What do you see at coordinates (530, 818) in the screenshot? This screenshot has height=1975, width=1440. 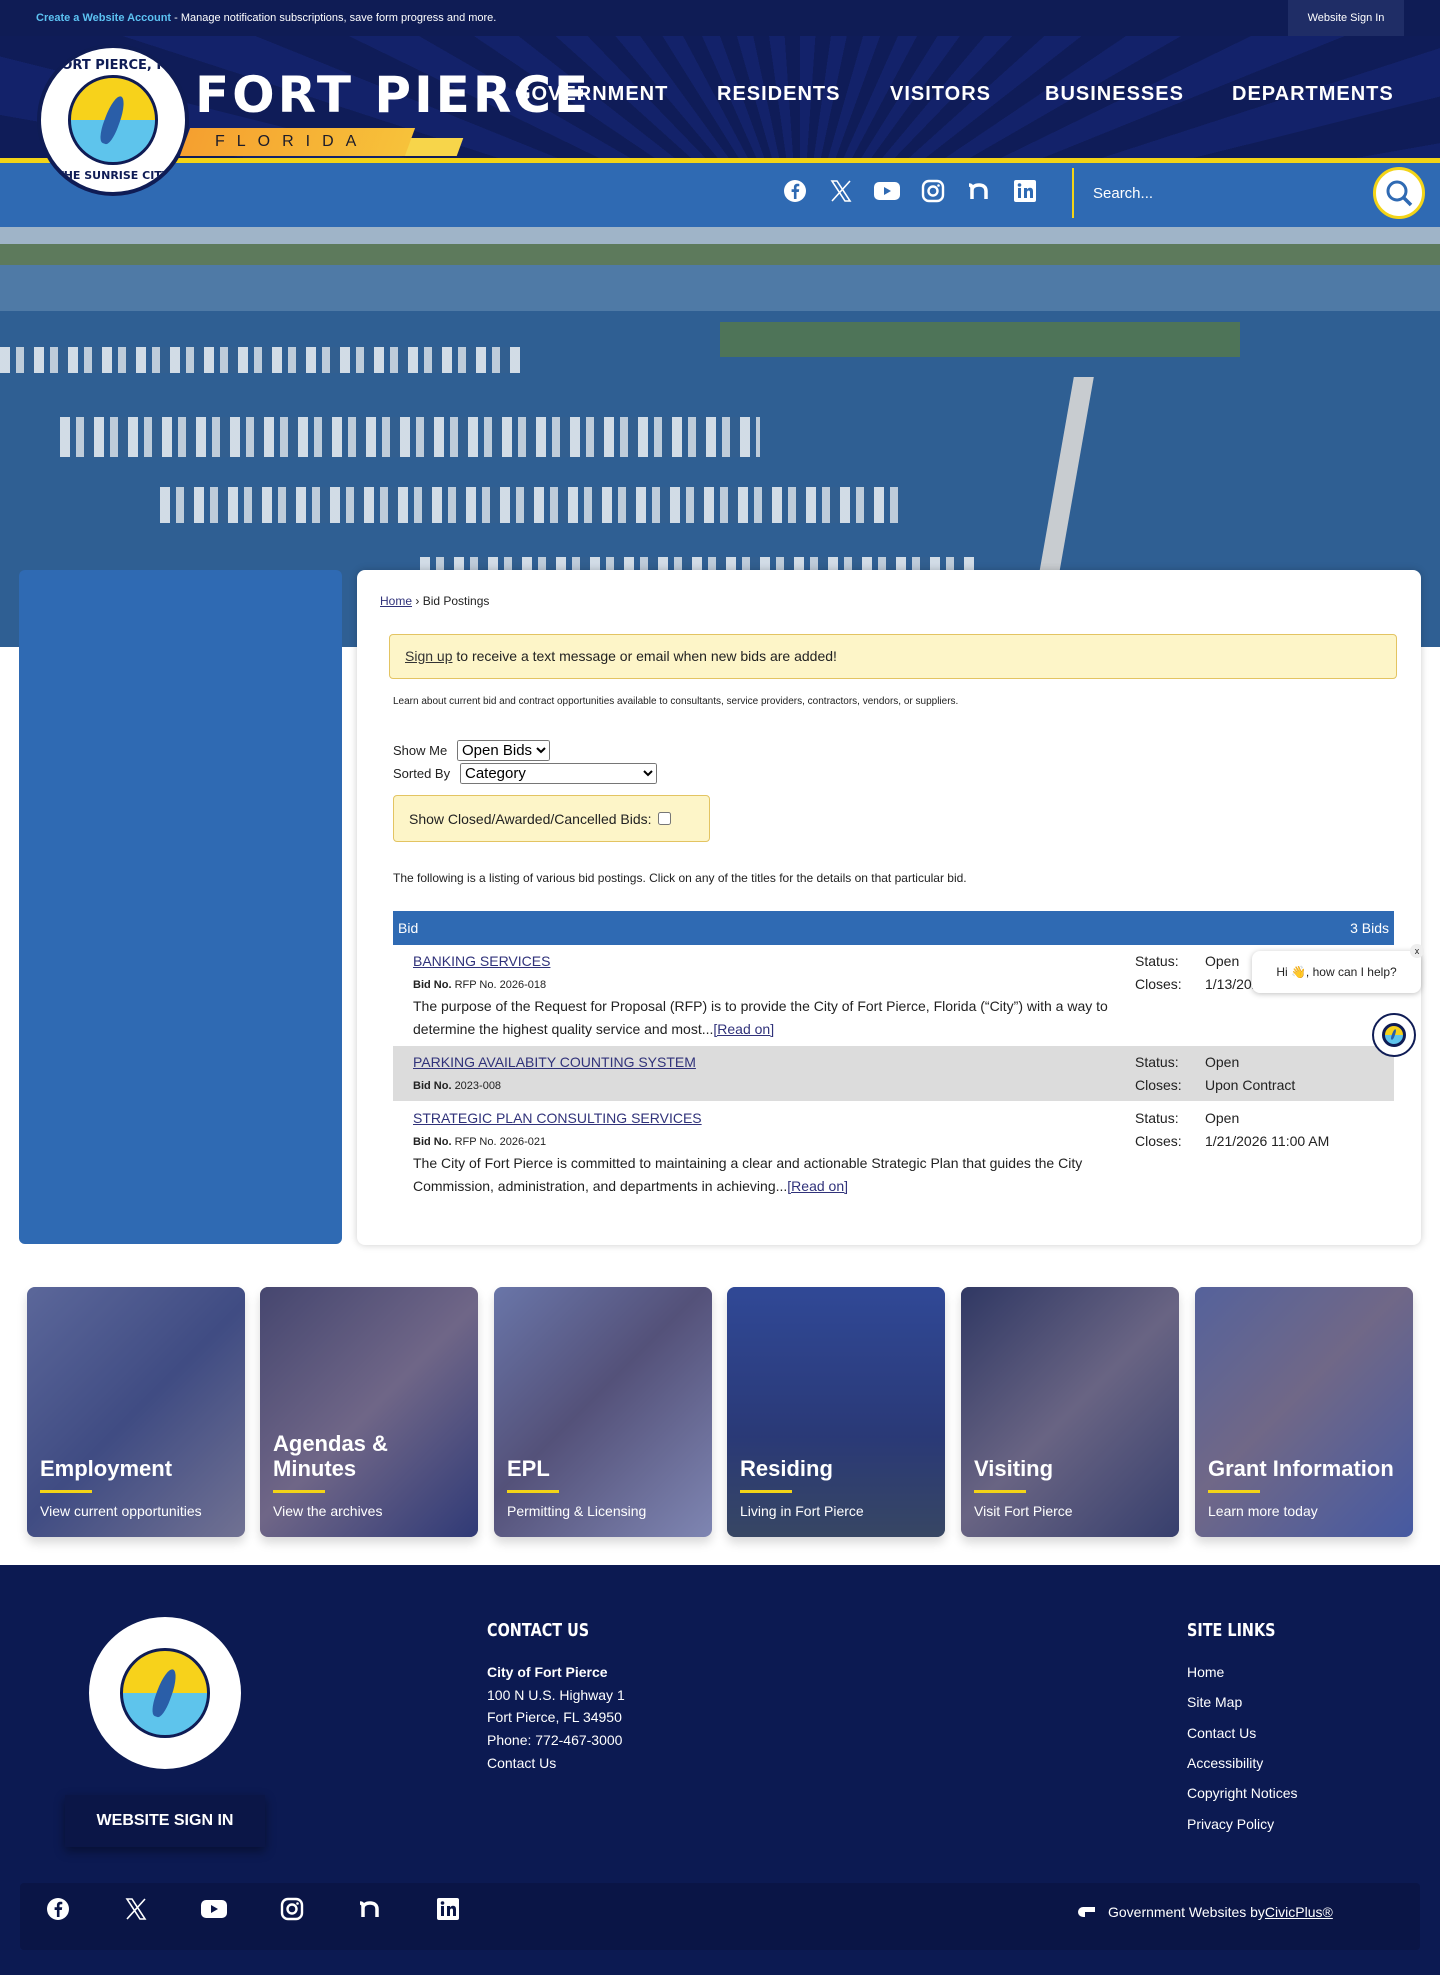 I see `closed-bids-label: Show Closed/Awarded/Cancelled Bids:` at bounding box center [530, 818].